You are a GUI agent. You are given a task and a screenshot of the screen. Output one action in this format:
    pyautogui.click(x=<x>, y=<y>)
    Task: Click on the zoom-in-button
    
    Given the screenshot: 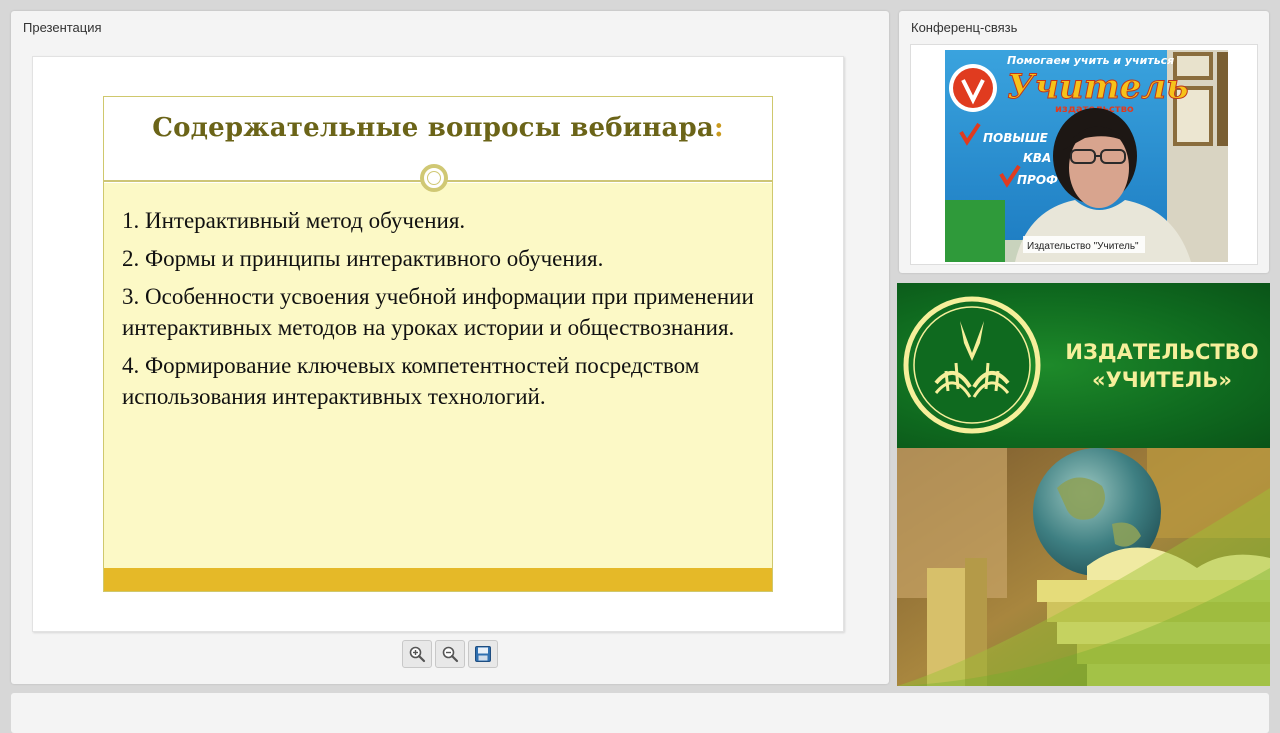 What is the action you would take?
    pyautogui.click(x=417, y=654)
    